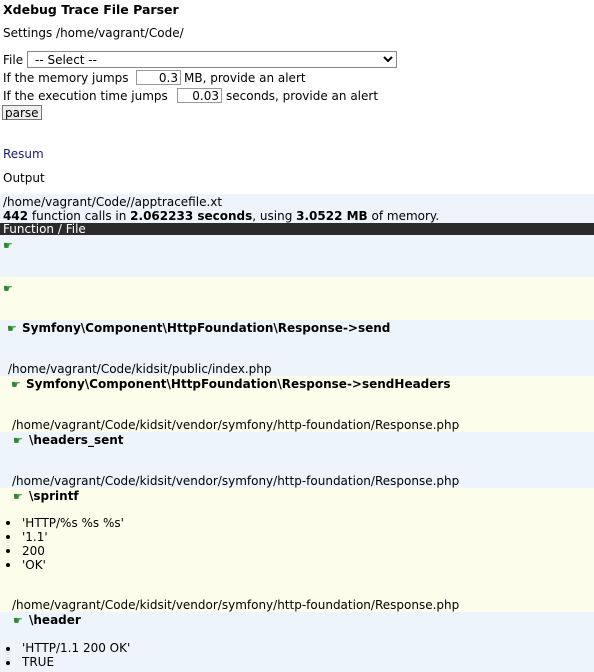 This screenshot has height=672, width=594. I want to click on argument-item: 'HTTP/%s %s %s', so click(73, 523).